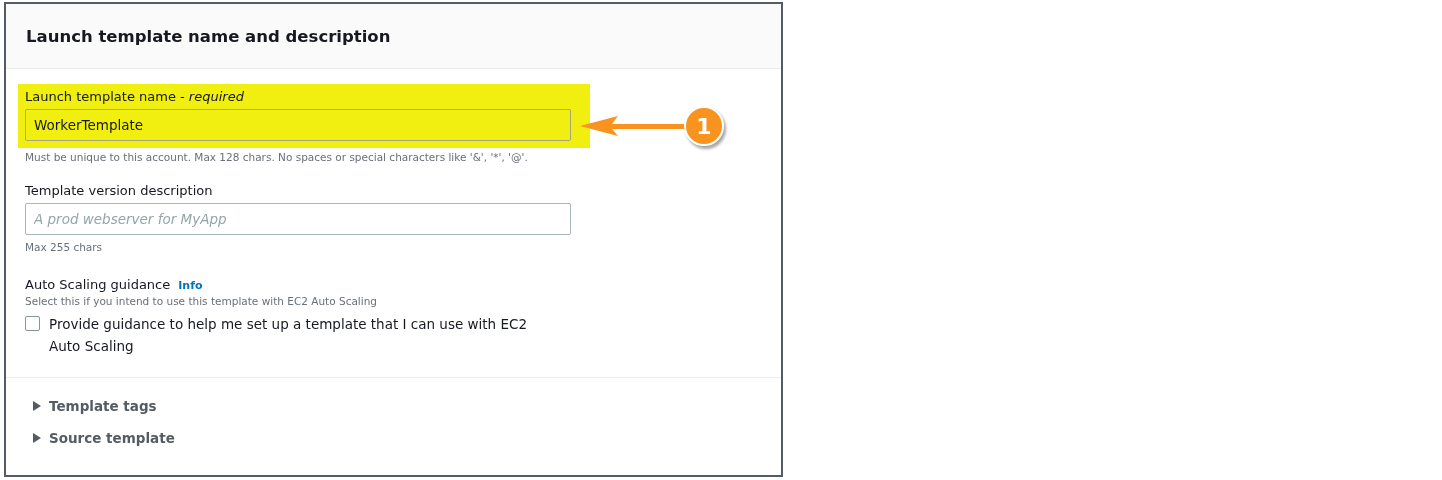  Describe the element at coordinates (208, 36) in the screenshot. I see `panel-title: Launch template name and description` at that location.